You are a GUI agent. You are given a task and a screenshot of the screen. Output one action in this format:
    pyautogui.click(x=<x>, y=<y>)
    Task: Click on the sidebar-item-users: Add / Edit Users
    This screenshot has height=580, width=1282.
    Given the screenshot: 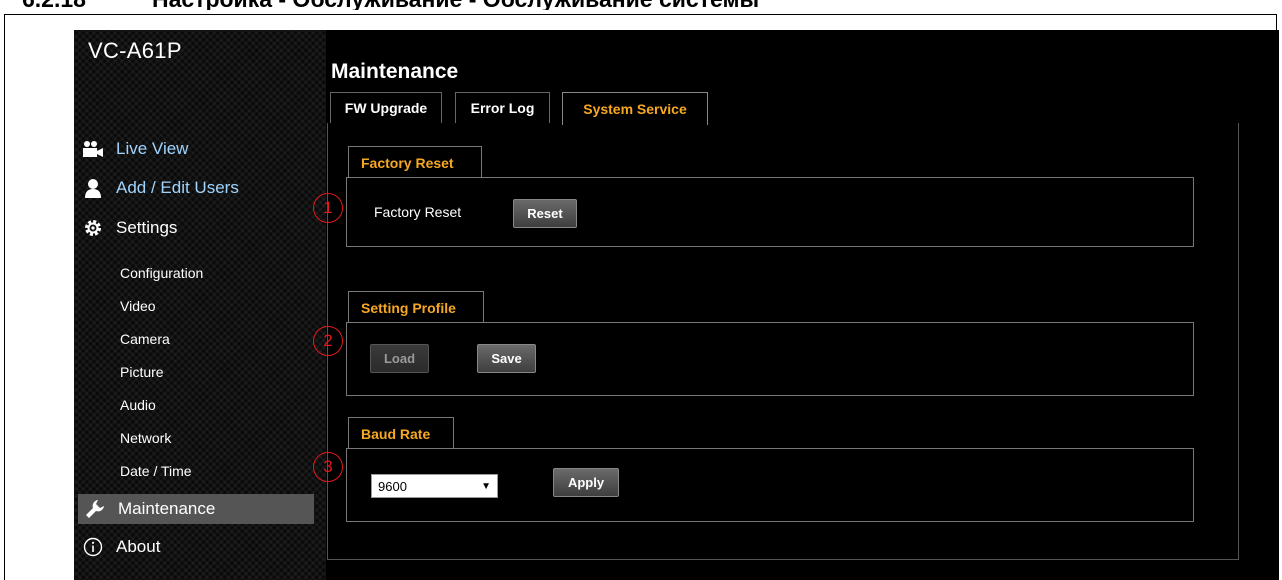 What is the action you would take?
    pyautogui.click(x=160, y=188)
    